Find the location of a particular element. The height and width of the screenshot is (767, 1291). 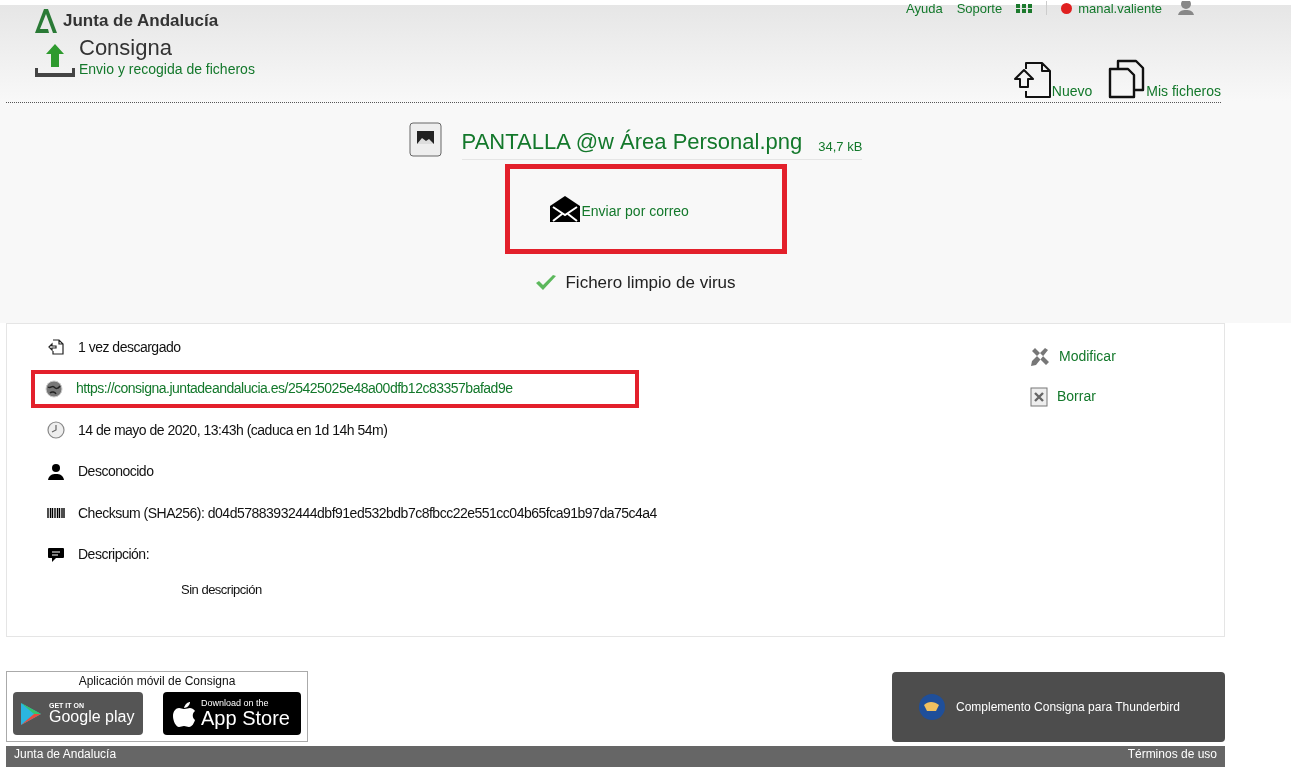

detail-text: Descripción: is located at coordinates (114, 554).